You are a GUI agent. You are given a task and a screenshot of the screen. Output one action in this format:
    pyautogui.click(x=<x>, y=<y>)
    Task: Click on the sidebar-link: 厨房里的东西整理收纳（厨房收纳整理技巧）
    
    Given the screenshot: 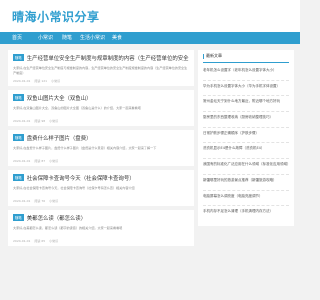 What is the action you would take?
    pyautogui.click(x=246, y=120)
    